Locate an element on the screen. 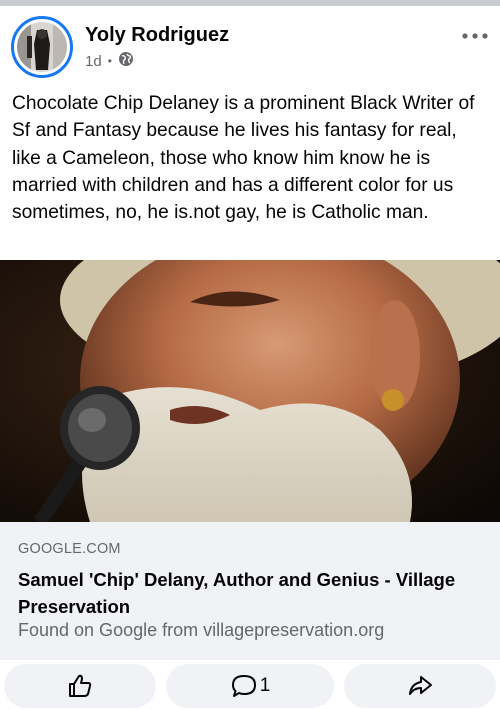 This screenshot has height=709, width=500. post-time: 1d is located at coordinates (93, 61).